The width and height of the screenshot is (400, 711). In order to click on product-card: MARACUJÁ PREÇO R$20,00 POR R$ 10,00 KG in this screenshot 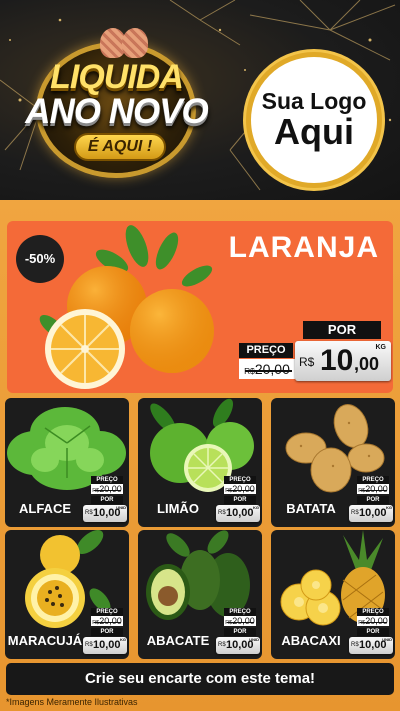, I will do `click(67, 594)`.